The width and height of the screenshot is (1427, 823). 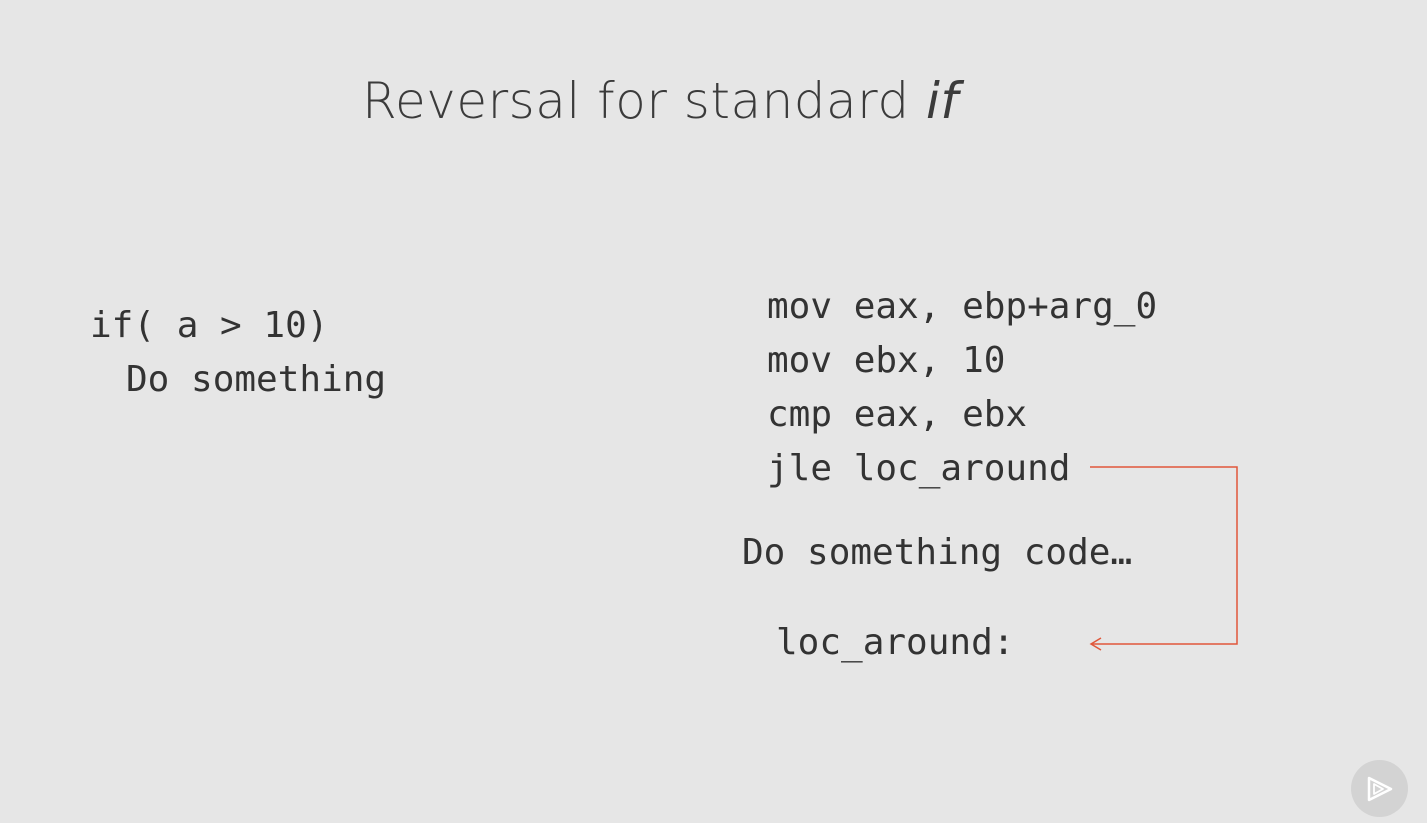 I want to click on asm-mov-ebx-line: mov ebx, 10, so click(x=886, y=360).